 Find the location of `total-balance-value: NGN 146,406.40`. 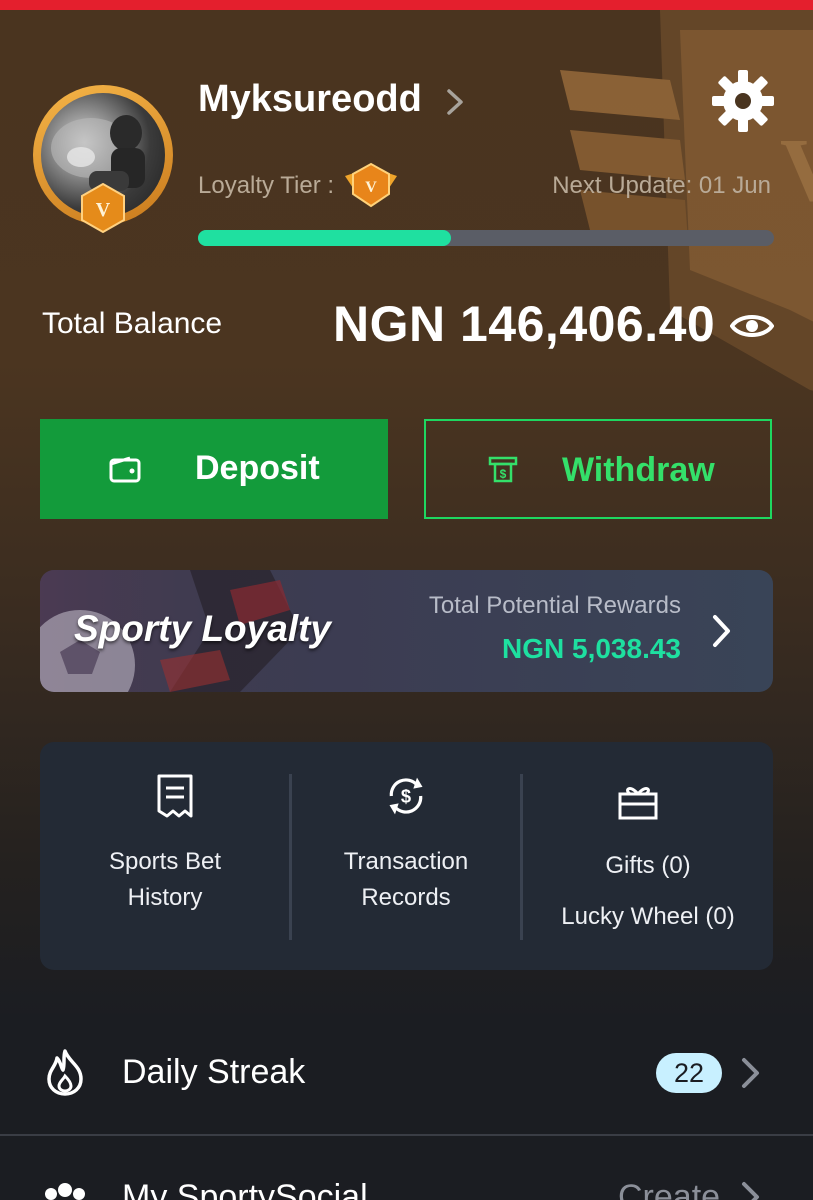

total-balance-value: NGN 146,406.40 is located at coordinates (524, 324).